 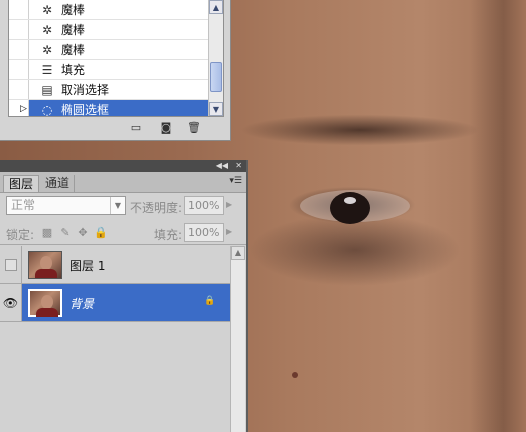 What do you see at coordinates (295, 375) in the screenshot?
I see `skin-mole` at bounding box center [295, 375].